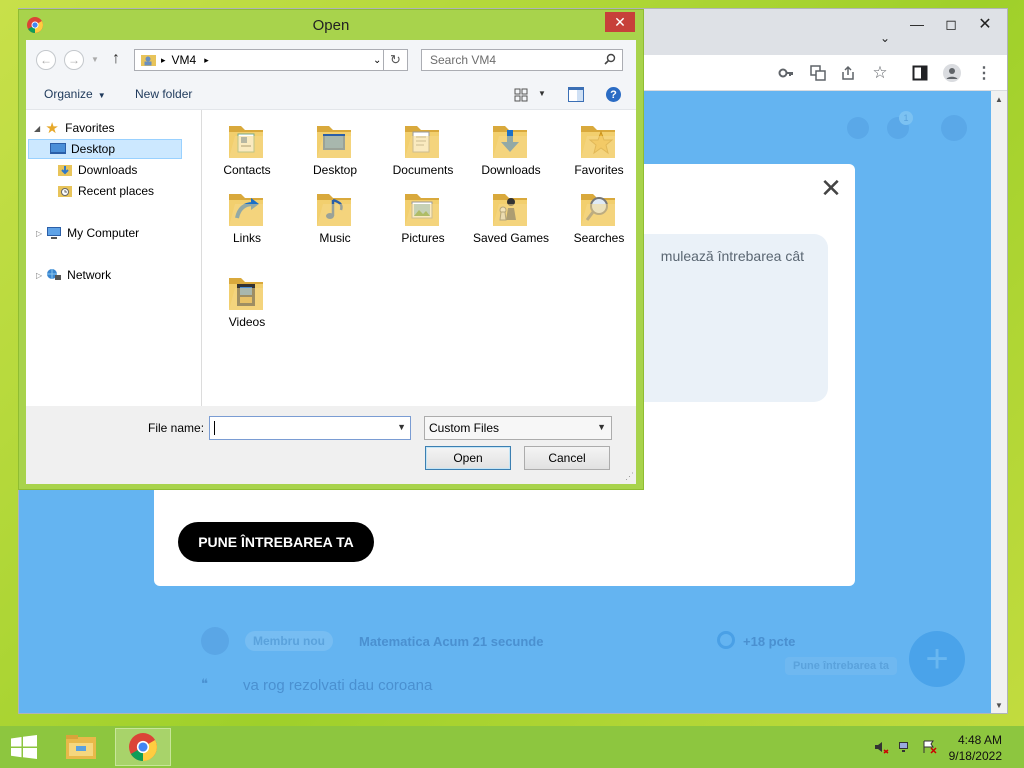 The width and height of the screenshot is (1024, 768). I want to click on expand-arrow-icon: ◢, so click(37, 128).